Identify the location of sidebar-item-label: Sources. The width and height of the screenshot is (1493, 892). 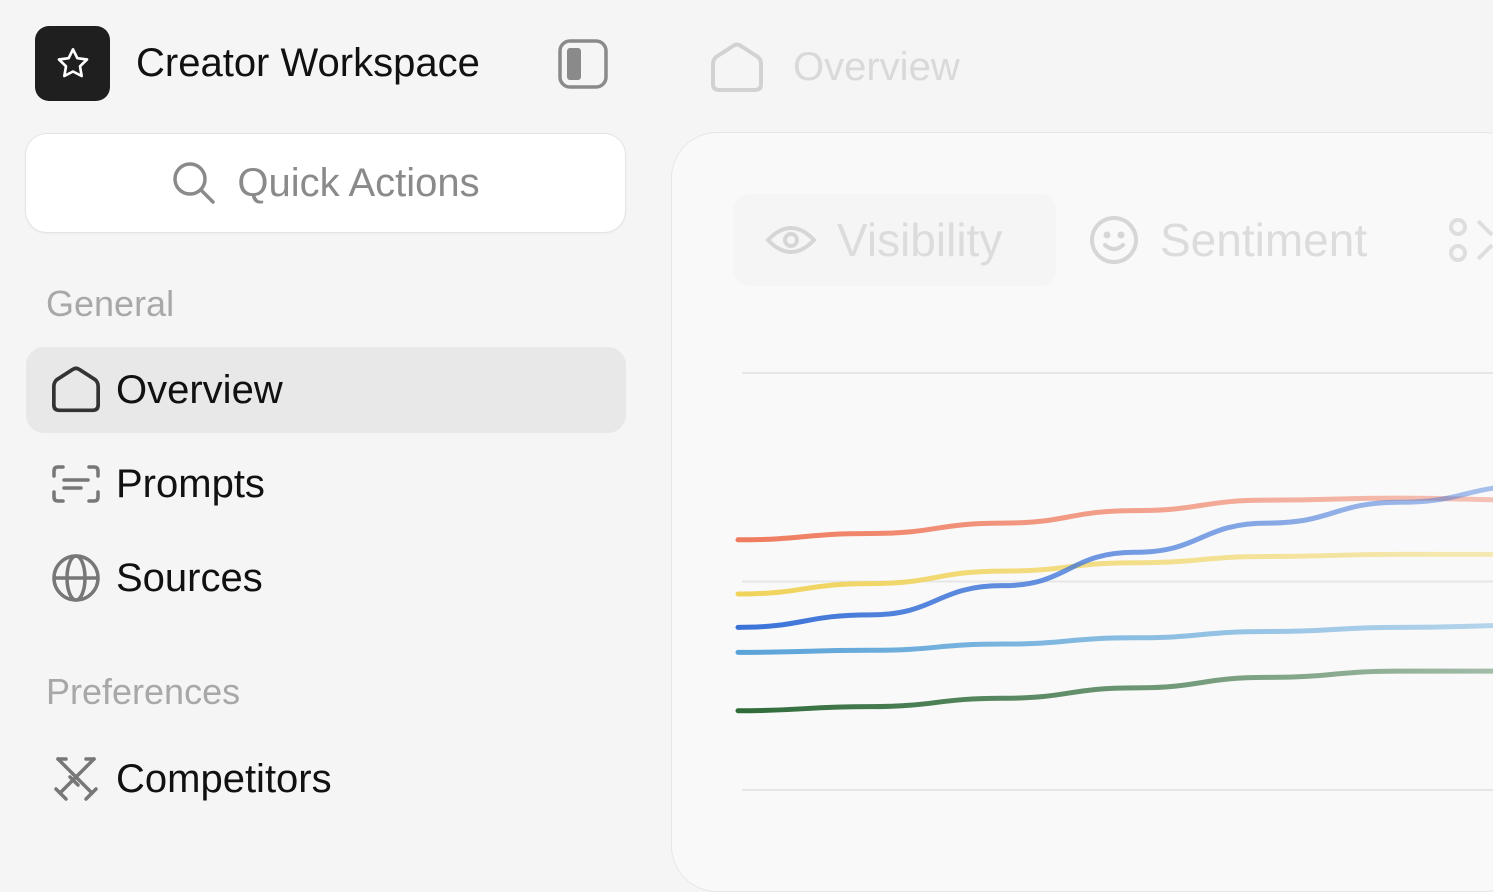
(189, 577).